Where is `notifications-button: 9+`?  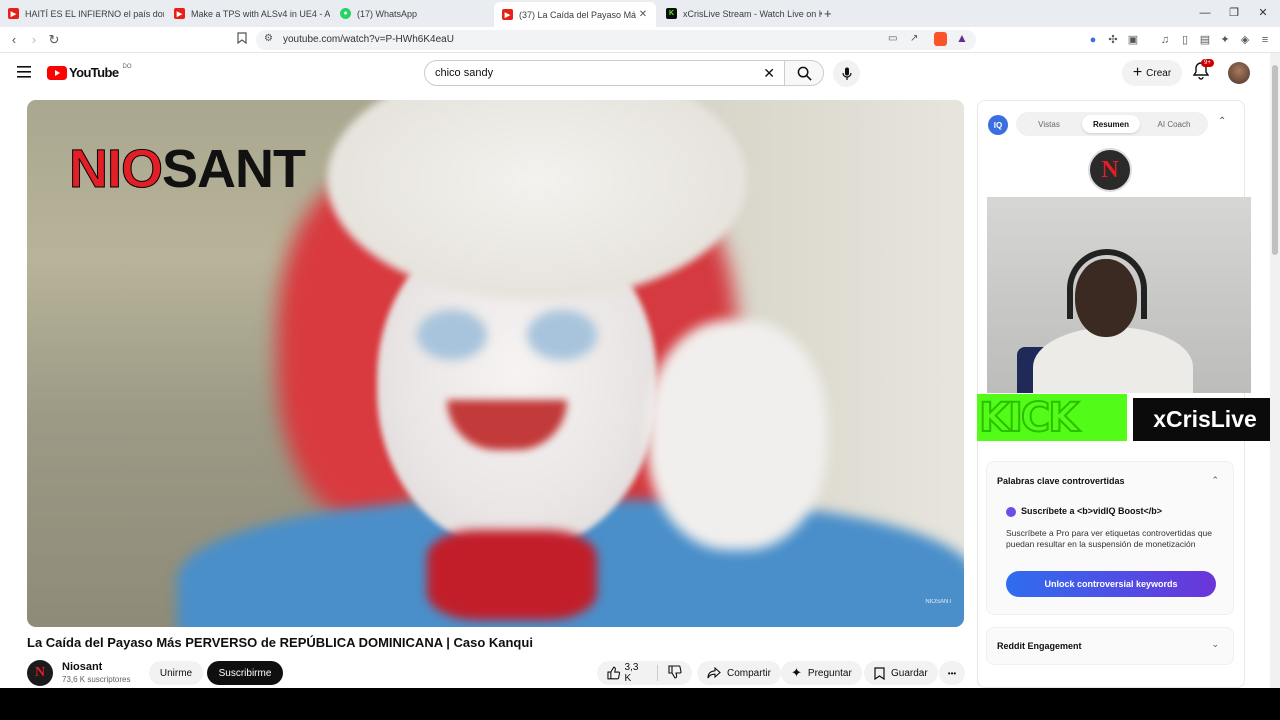
notifications-button: 9+ is located at coordinates (1203, 72).